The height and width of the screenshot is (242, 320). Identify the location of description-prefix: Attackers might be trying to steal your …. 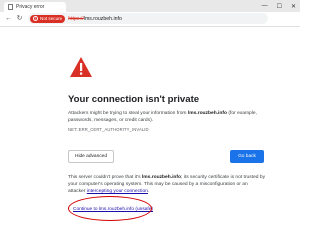
(128, 113).